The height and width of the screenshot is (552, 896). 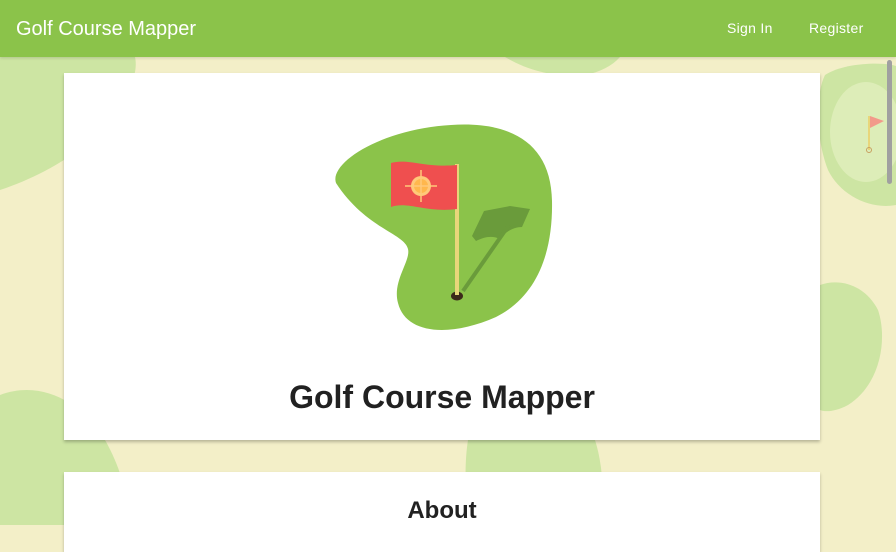 What do you see at coordinates (106, 29) in the screenshot?
I see `app-title: Golf Course Mapper` at bounding box center [106, 29].